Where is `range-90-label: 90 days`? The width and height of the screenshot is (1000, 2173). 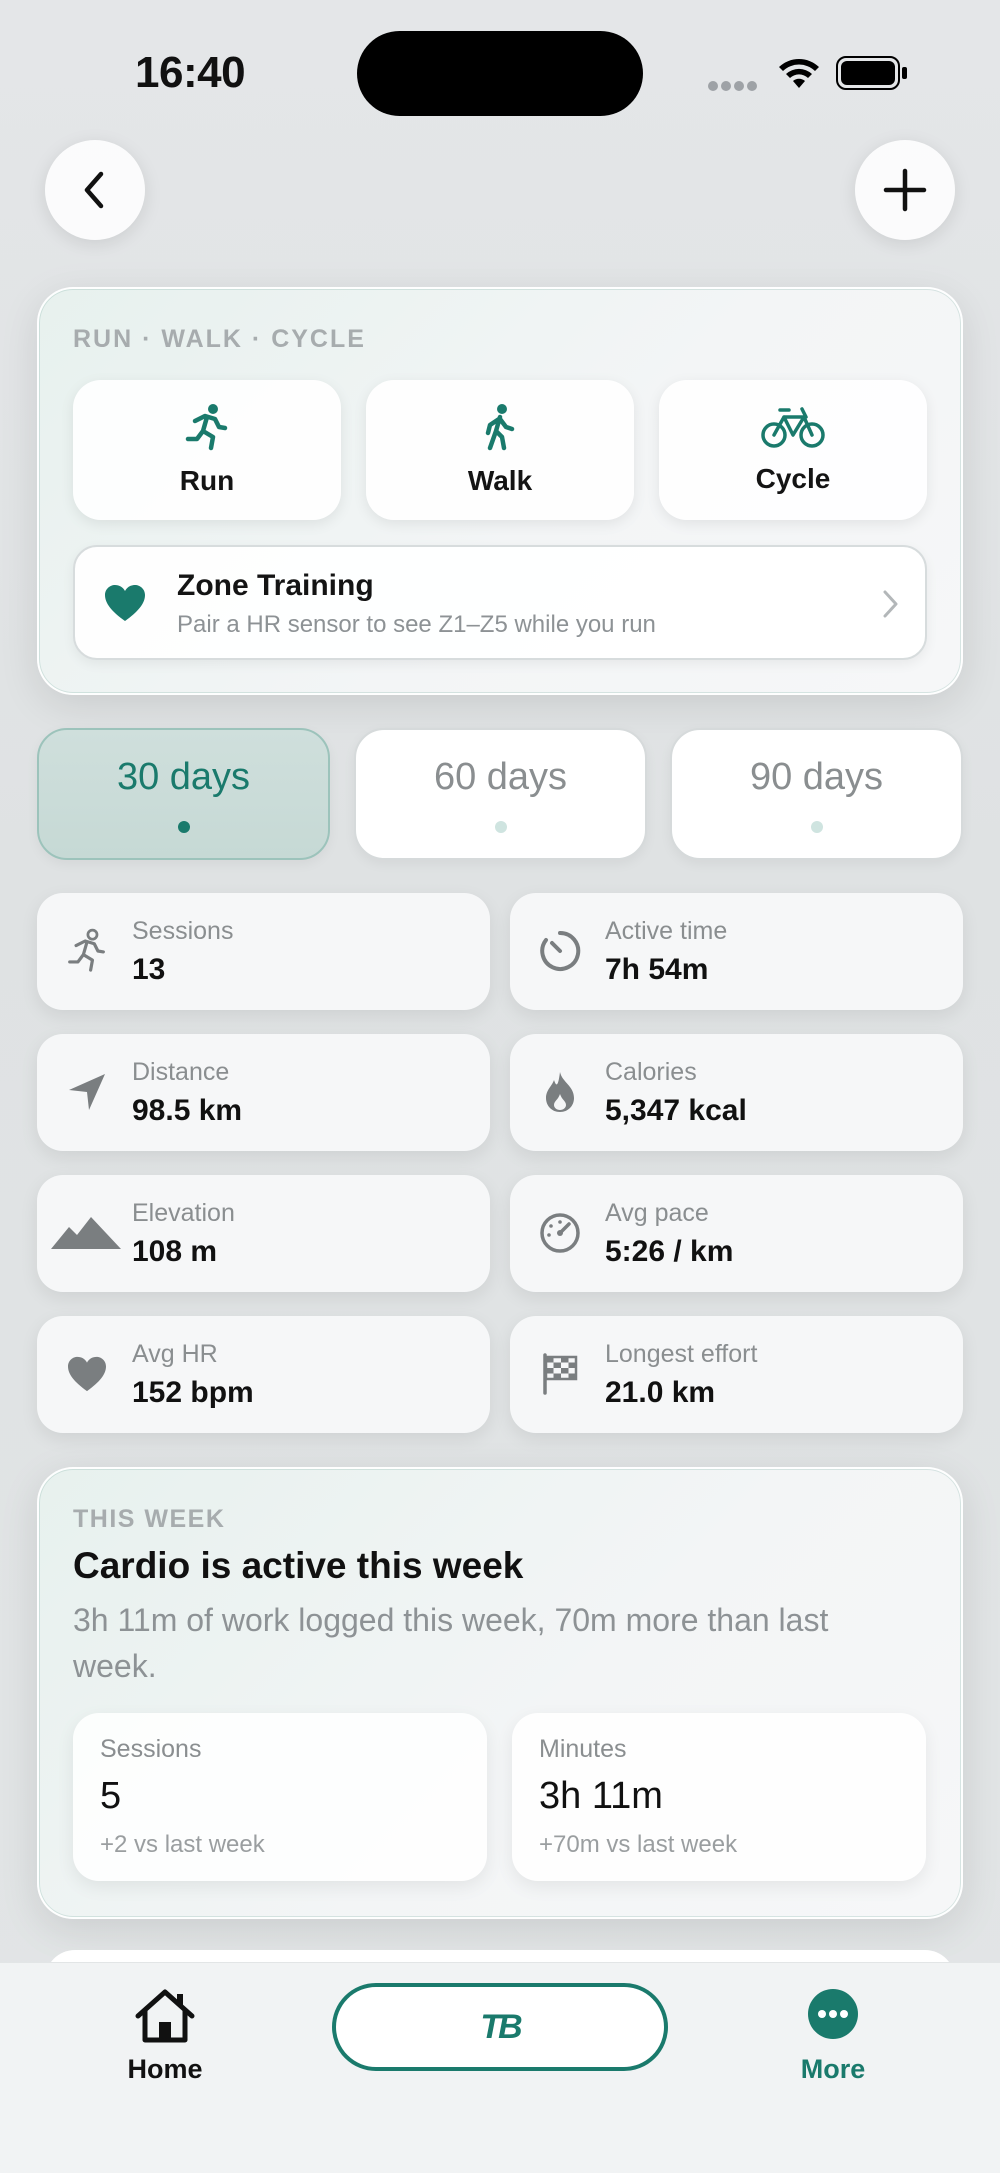
range-90-label: 90 days is located at coordinates (816, 777).